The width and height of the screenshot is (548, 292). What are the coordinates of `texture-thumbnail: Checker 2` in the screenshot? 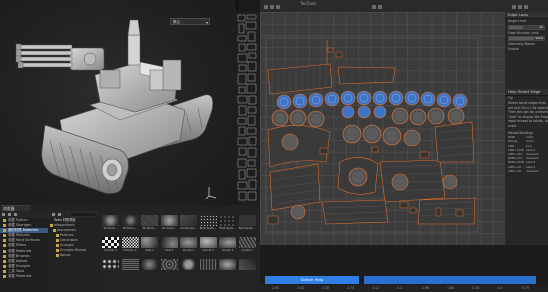 It's located at (130, 245).